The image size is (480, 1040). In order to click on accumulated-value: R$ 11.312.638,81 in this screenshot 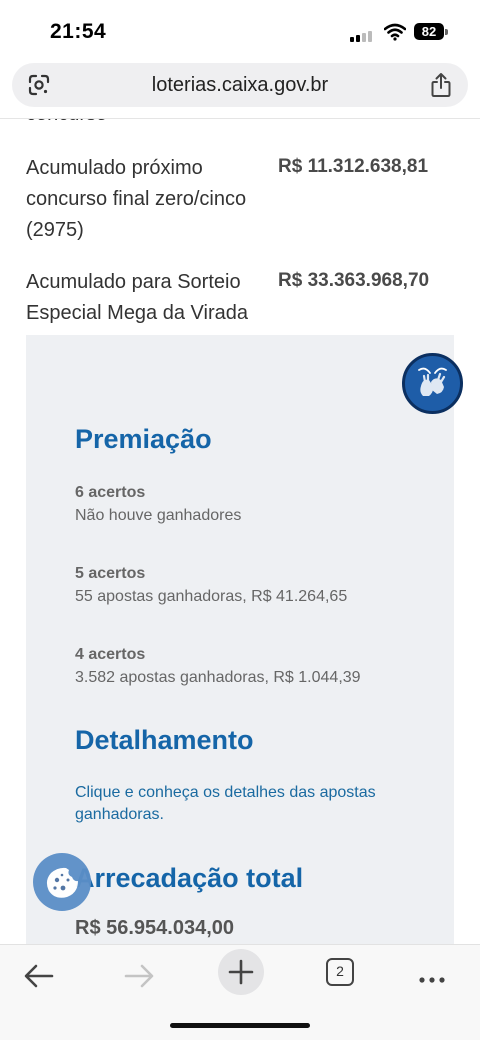, I will do `click(353, 166)`.